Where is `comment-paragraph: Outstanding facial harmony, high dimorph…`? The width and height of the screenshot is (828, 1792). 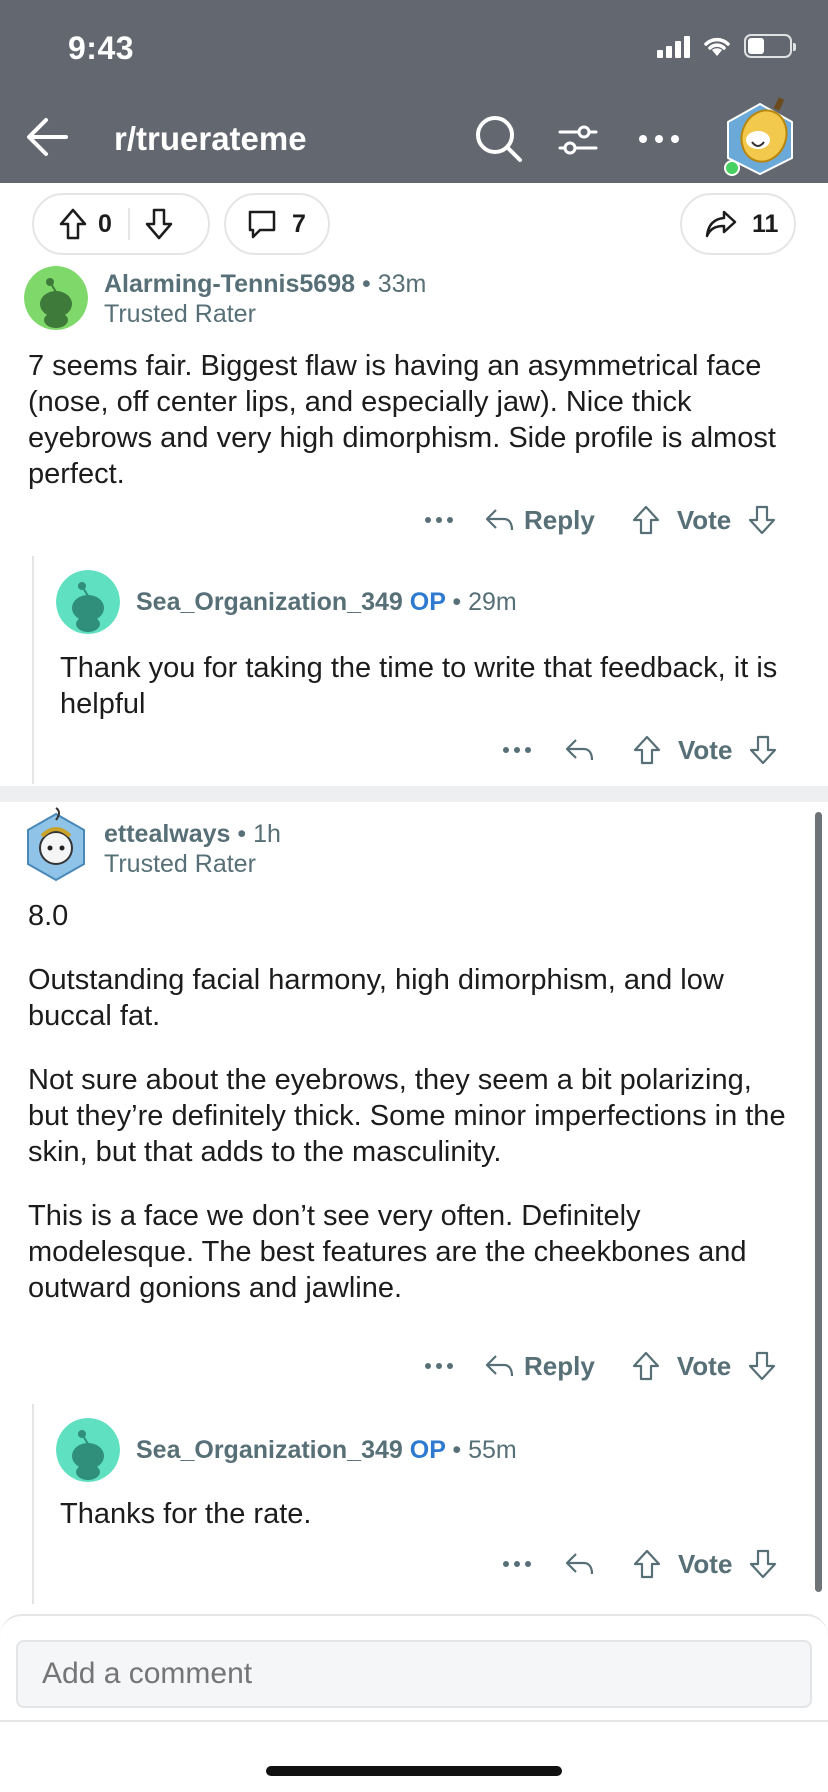 comment-paragraph: Outstanding facial harmony, high dimorph… is located at coordinates (376, 998).